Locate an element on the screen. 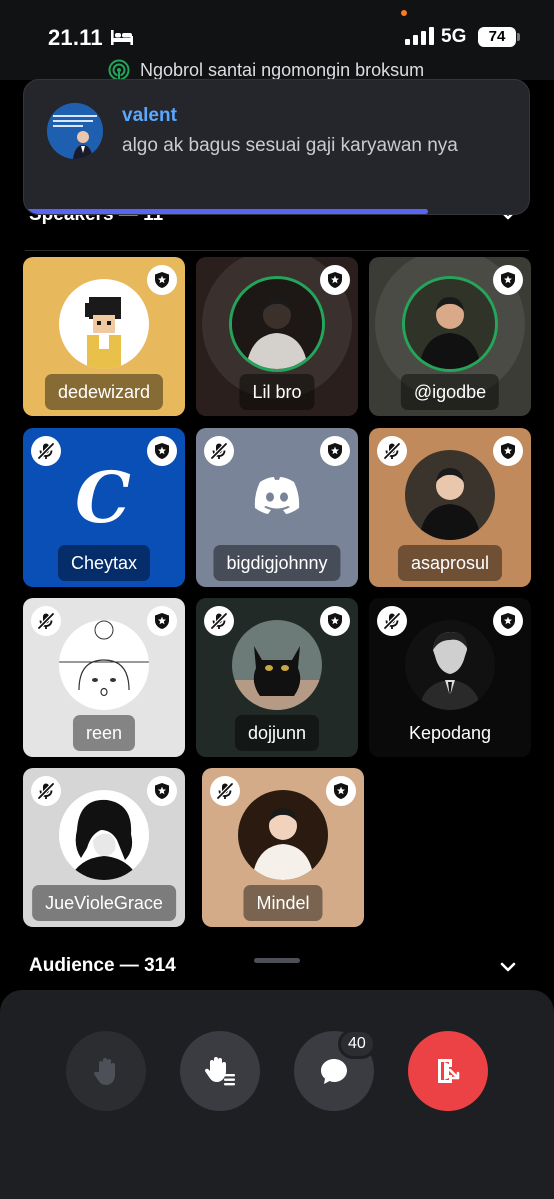 The height and width of the screenshot is (1199, 554). speaker-name: Kepodang is located at coordinates (450, 733).